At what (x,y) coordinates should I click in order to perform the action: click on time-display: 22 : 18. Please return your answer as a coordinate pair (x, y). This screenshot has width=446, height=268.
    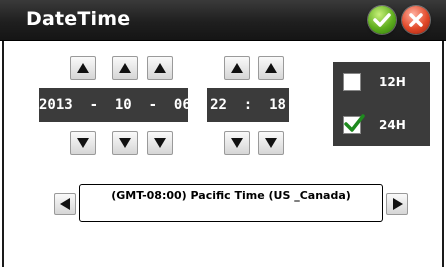
    Looking at the image, I should click on (248, 105).